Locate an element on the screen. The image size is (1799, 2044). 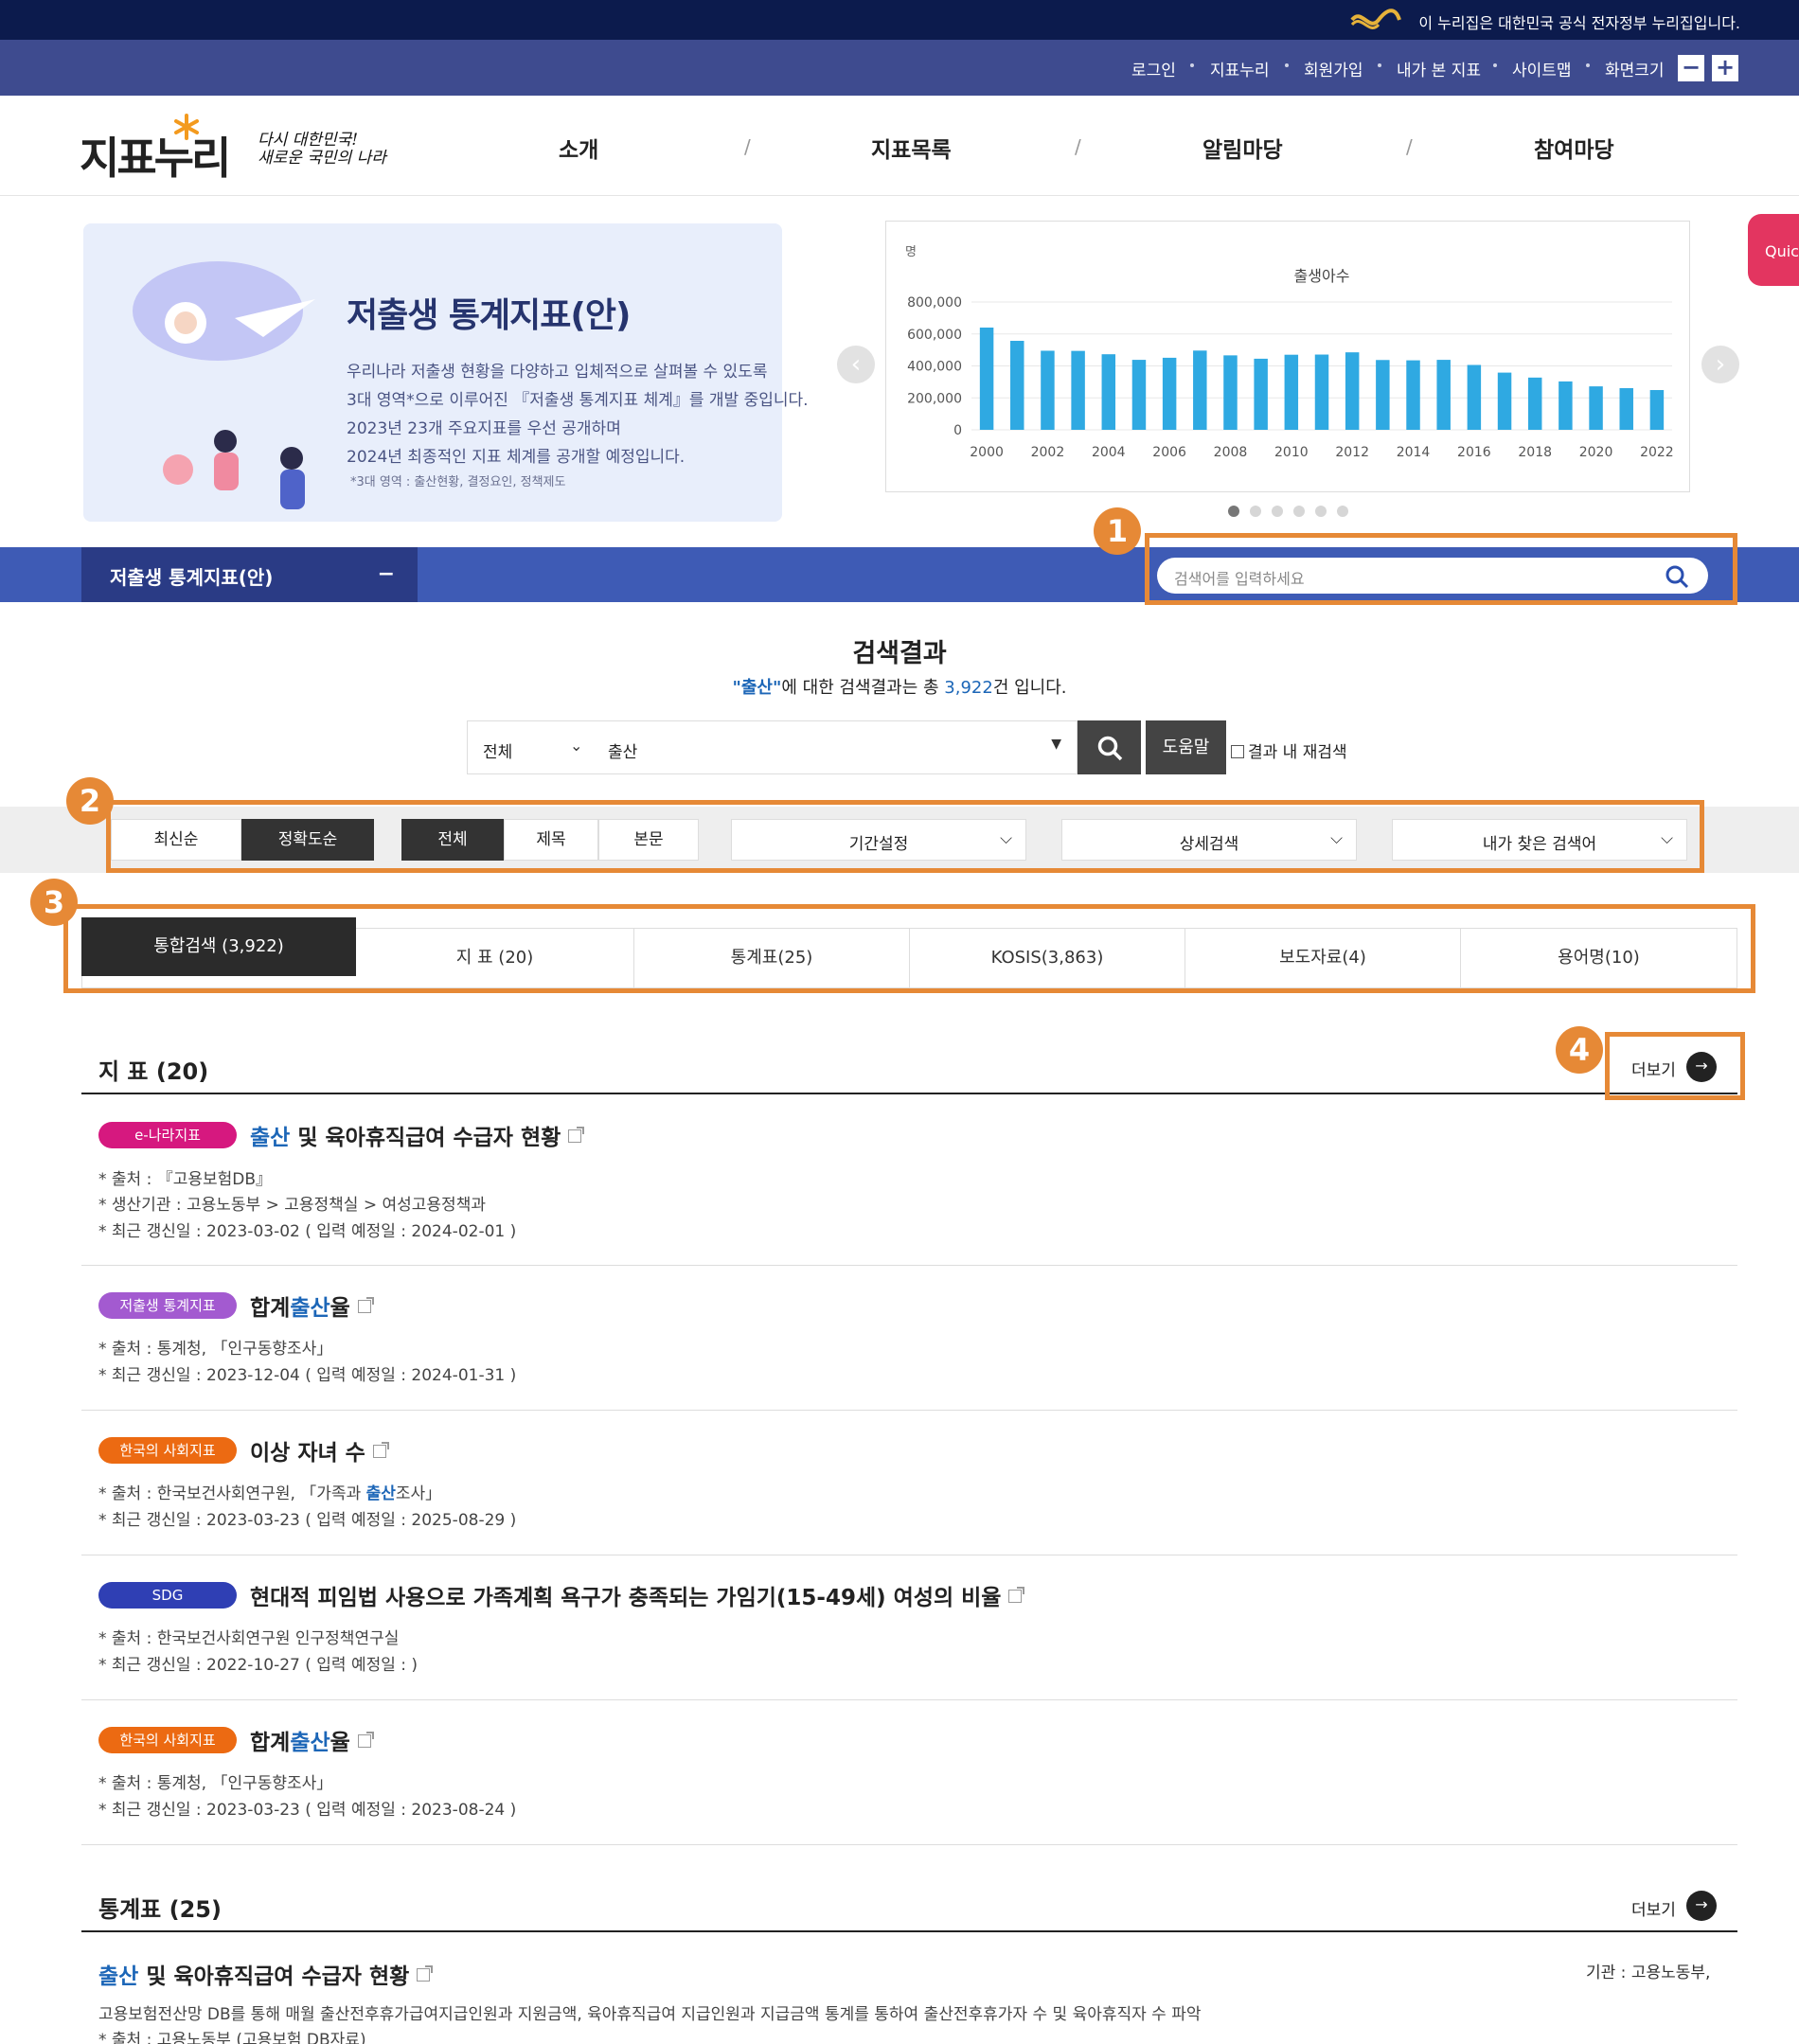
title-rest: 및 육아휴직급여 수급자 현황 is located at coordinates (274, 1976).